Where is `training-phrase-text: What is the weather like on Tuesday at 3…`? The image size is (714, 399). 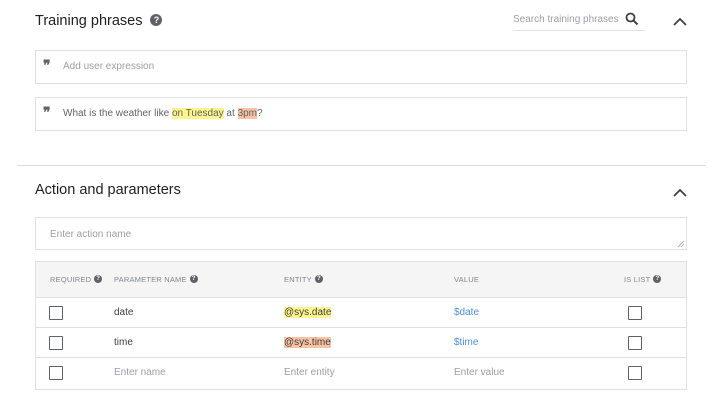
training-phrase-text: What is the weather like on Tuesday at 3… is located at coordinates (163, 113).